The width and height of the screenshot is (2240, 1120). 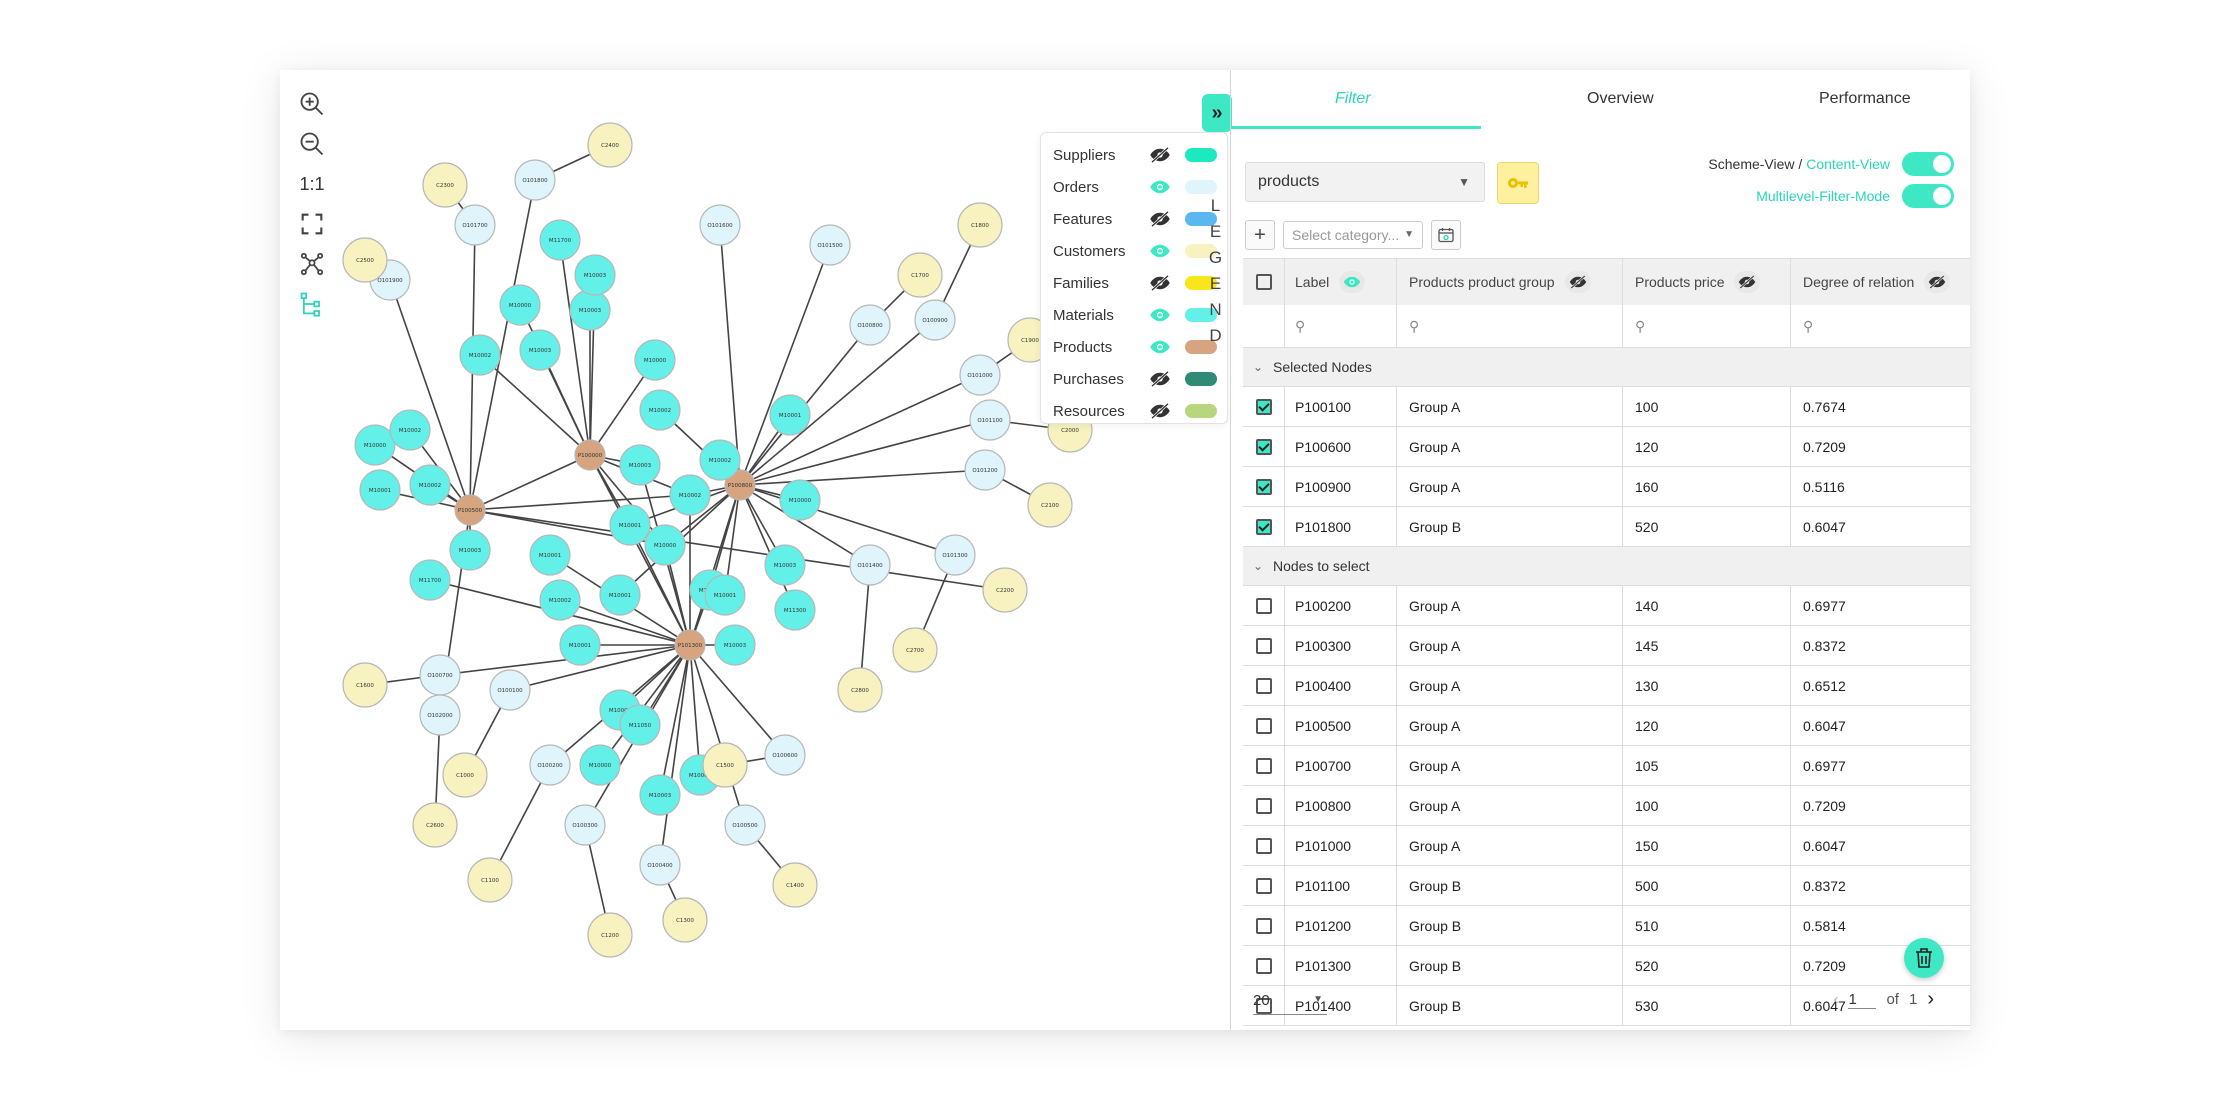 What do you see at coordinates (1606, 926) in the screenshot?
I see `table-row: P101200 Group B 510 0.5814` at bounding box center [1606, 926].